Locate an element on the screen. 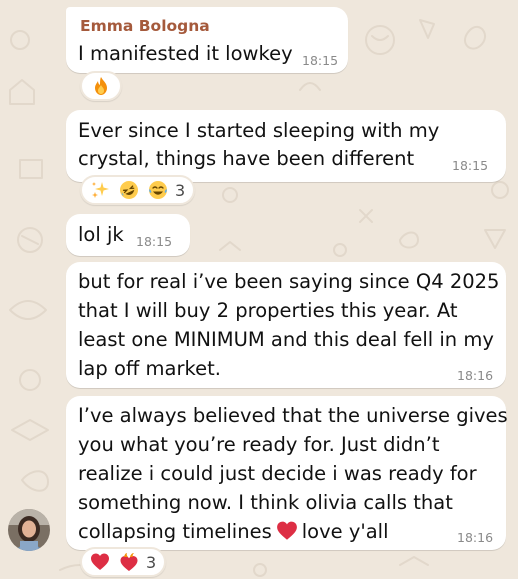  fire-icon is located at coordinates (101, 86).